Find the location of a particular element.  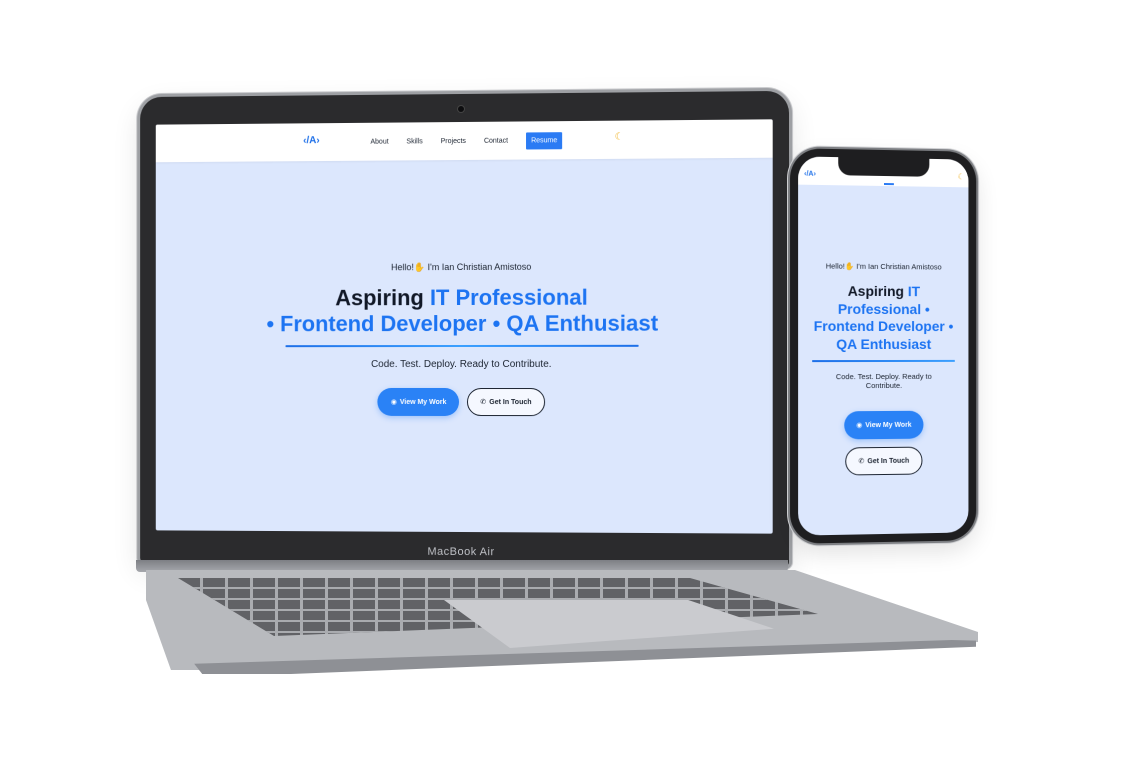

nav-link-skills: Skills is located at coordinates (415, 141).